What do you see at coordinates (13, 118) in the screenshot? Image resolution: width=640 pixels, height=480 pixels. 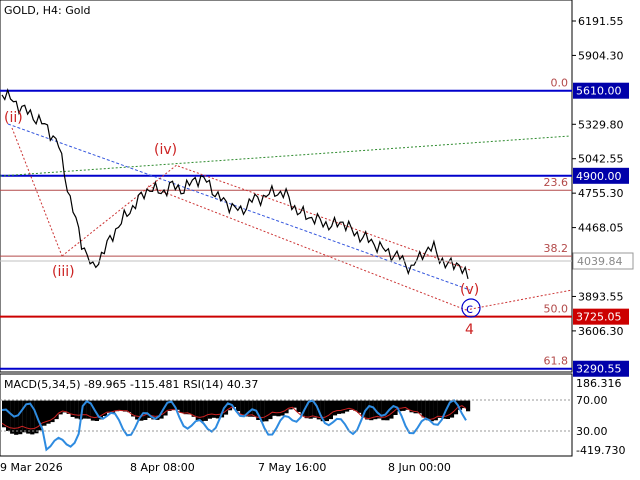 I see `wave-label-ii: (ii)` at bounding box center [13, 118].